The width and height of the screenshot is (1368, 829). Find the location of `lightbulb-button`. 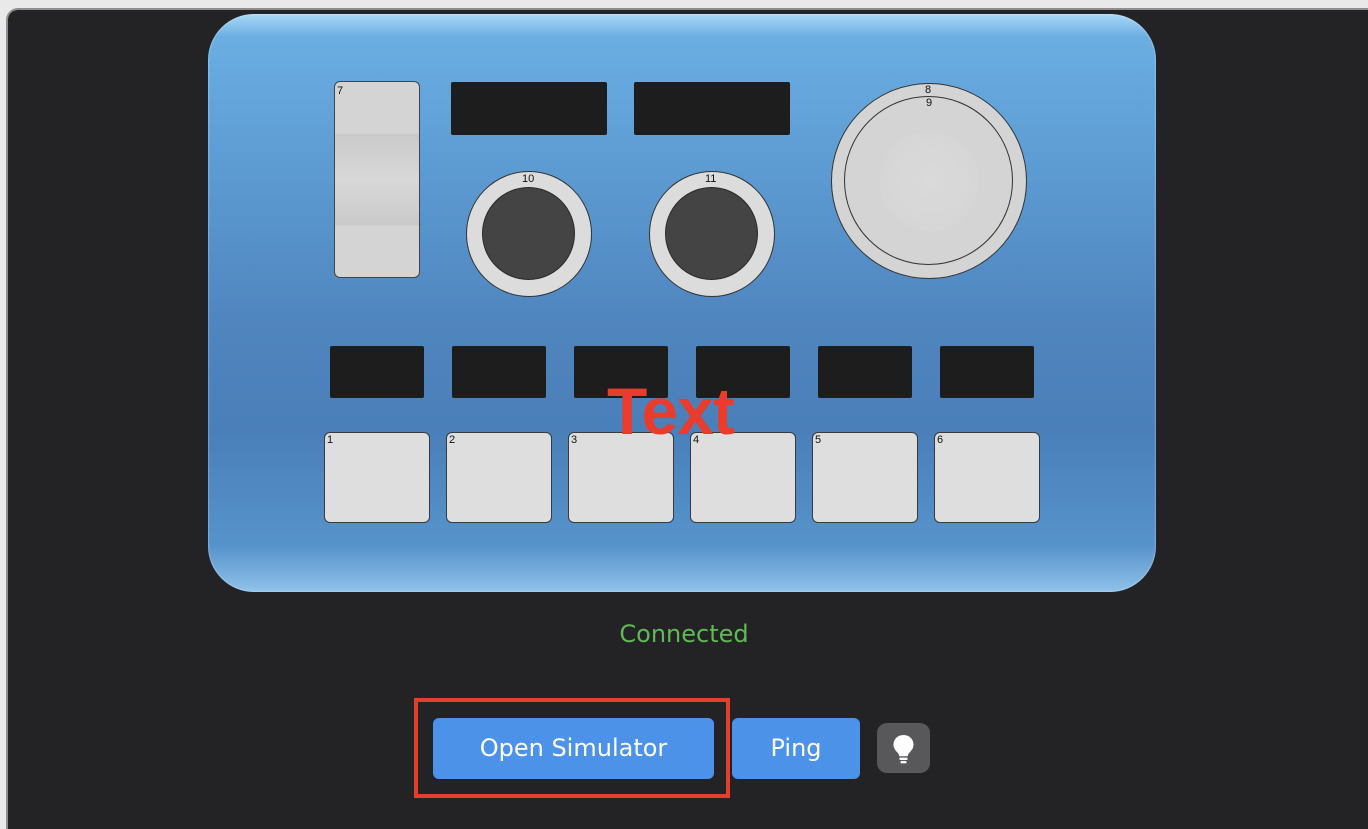

lightbulb-button is located at coordinates (903, 748).